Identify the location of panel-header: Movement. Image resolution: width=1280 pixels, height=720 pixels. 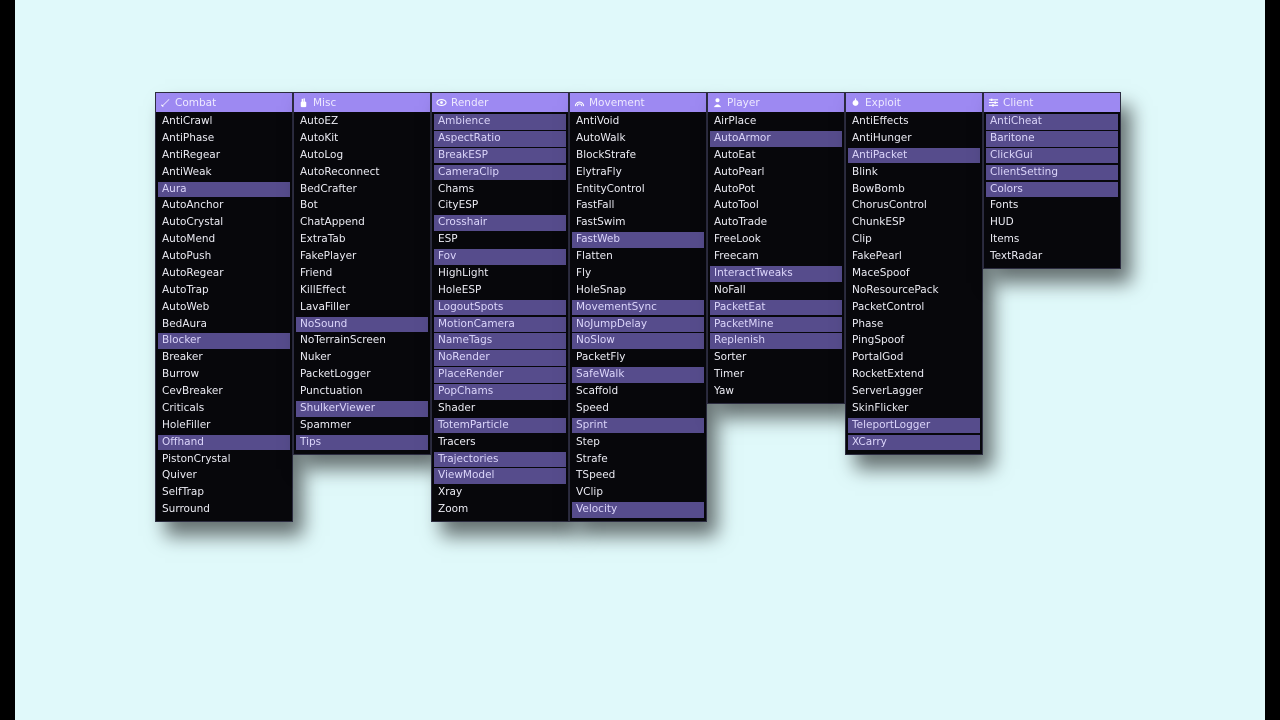
(638, 102).